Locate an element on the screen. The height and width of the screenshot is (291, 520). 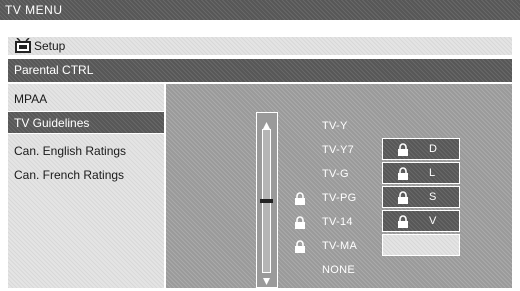
sidebar-item-tv-guidelines: TV Guidelines is located at coordinates (86, 122).